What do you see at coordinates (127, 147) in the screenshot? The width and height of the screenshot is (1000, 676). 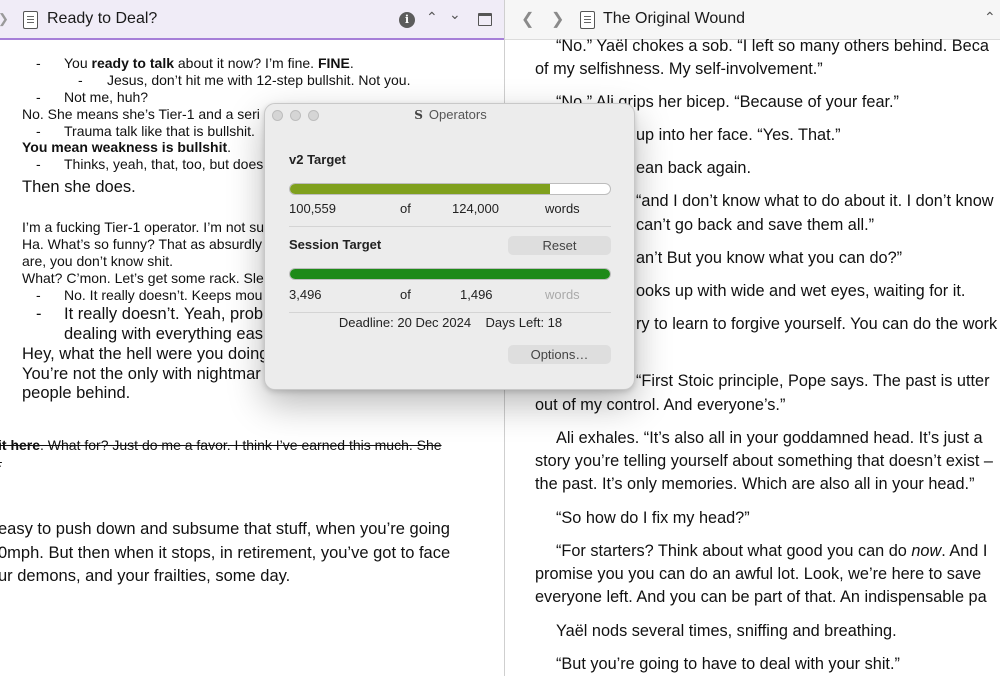 I see `text-line: You mean weakness is bullshit.` at bounding box center [127, 147].